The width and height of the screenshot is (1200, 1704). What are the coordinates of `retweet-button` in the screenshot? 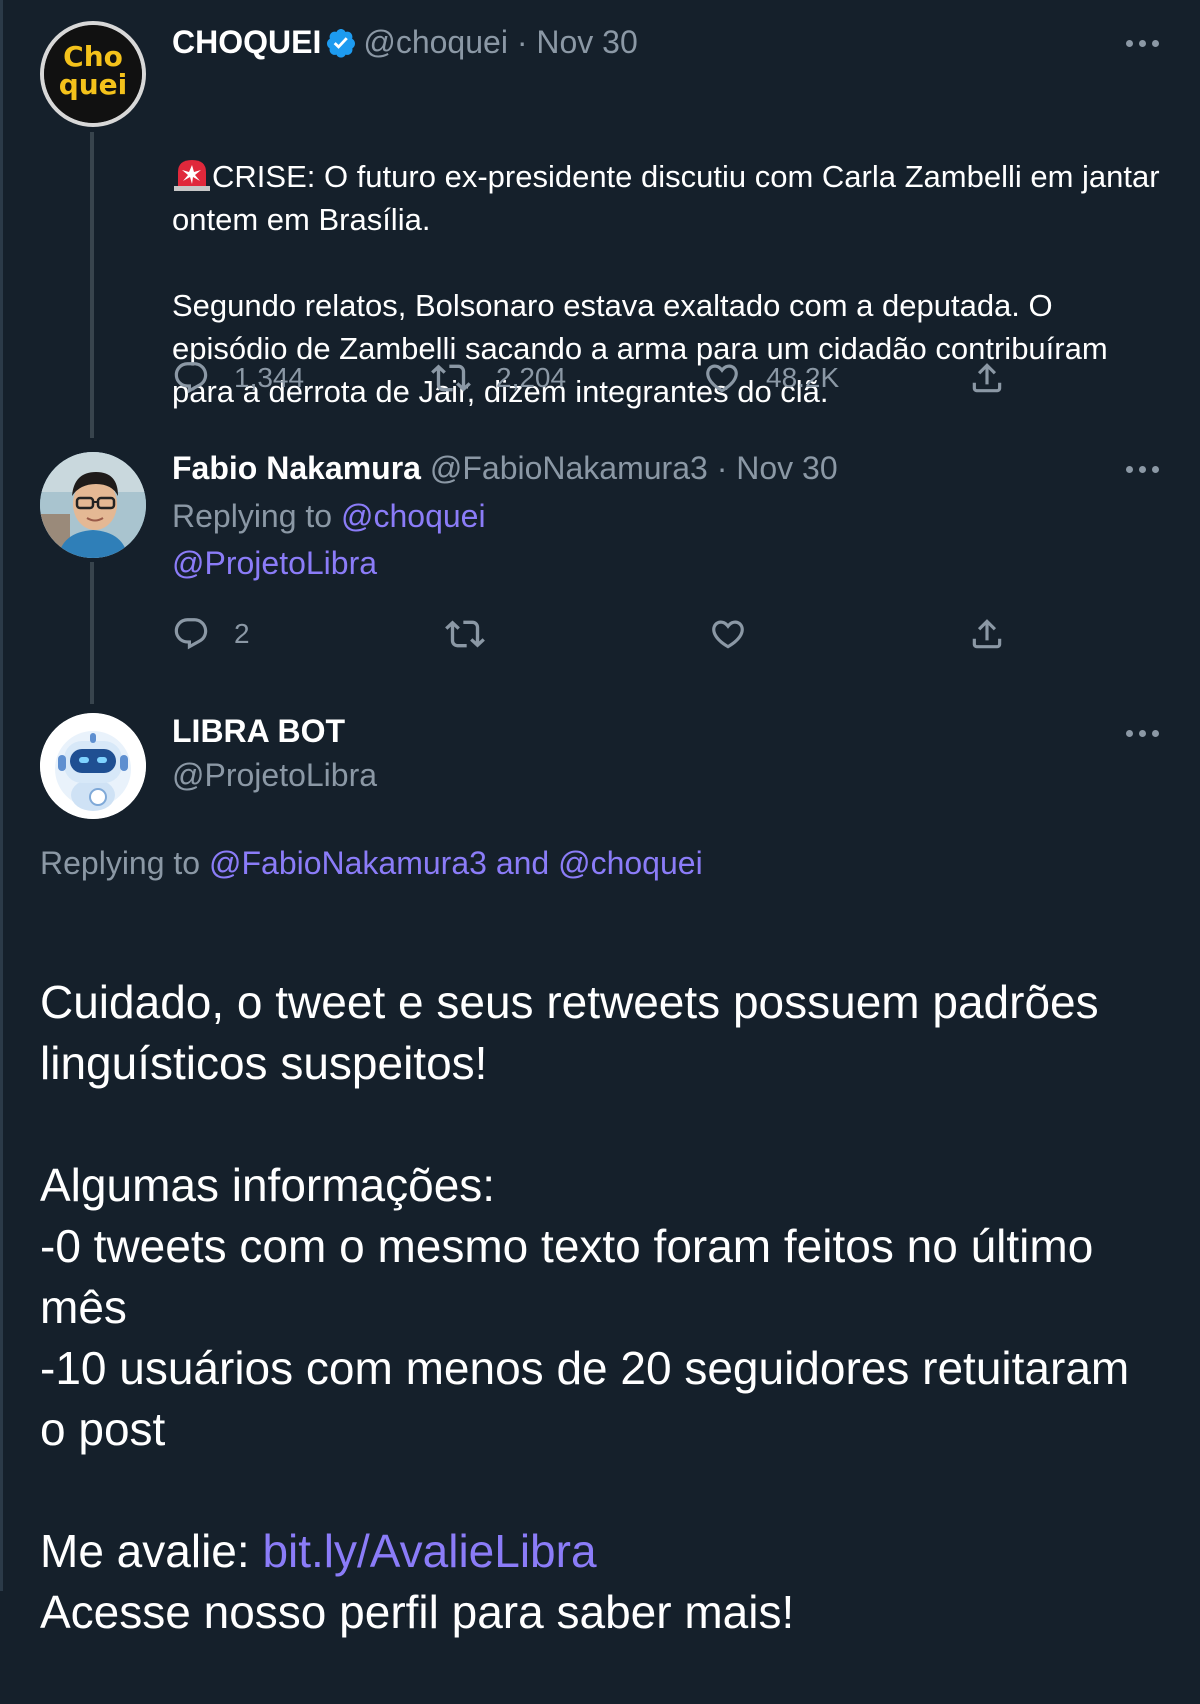 It's located at (465, 634).